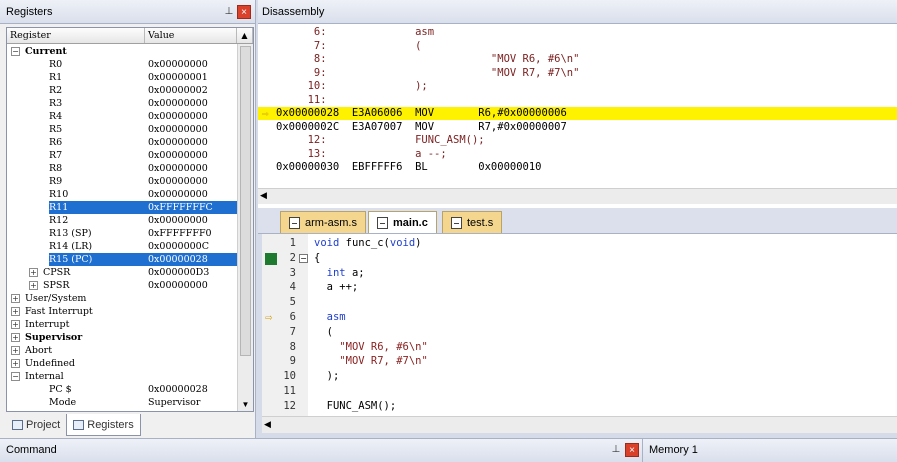  Describe the element at coordinates (122, 337) in the screenshot. I see `register-row: + Supervisor` at that location.